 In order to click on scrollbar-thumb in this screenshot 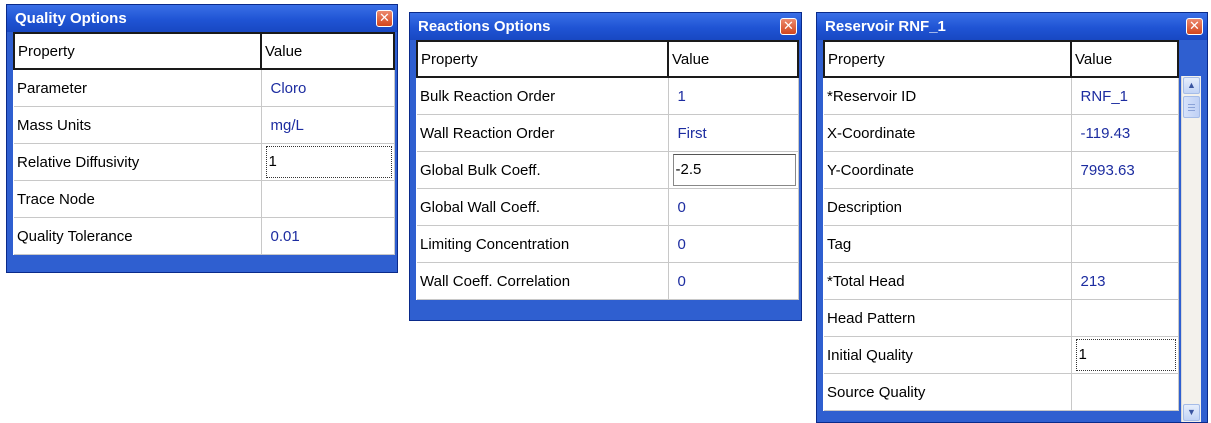, I will do `click(1191, 107)`.